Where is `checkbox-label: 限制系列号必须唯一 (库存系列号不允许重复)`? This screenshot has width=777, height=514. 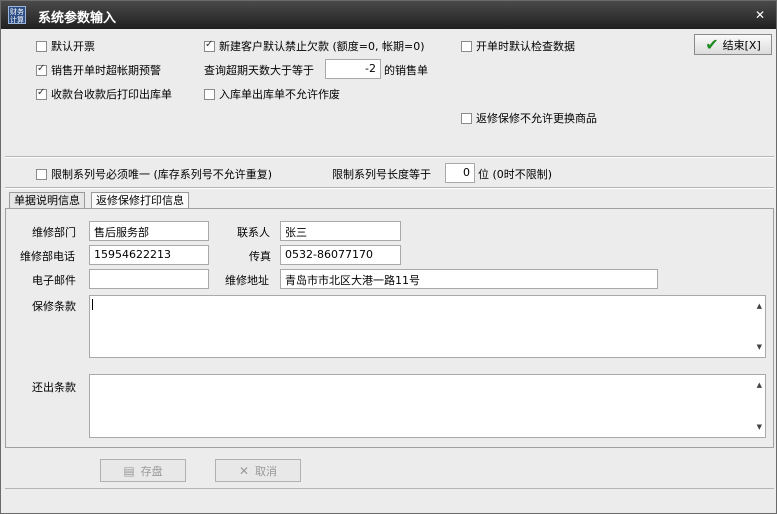 checkbox-label: 限制系列号必须唯一 (库存系列号不允许重复) is located at coordinates (162, 174).